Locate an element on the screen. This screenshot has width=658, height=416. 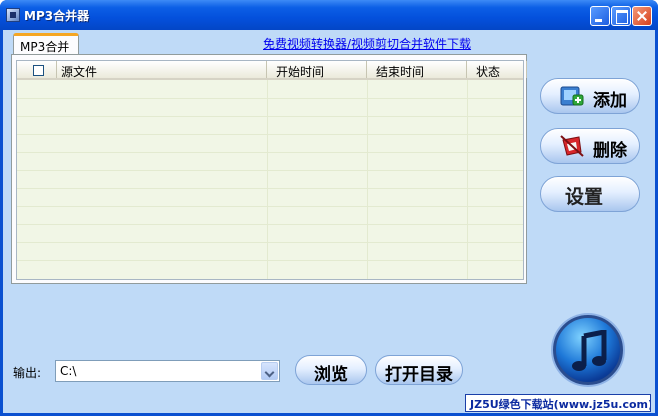
delete-button: 删除 is located at coordinates (590, 146).